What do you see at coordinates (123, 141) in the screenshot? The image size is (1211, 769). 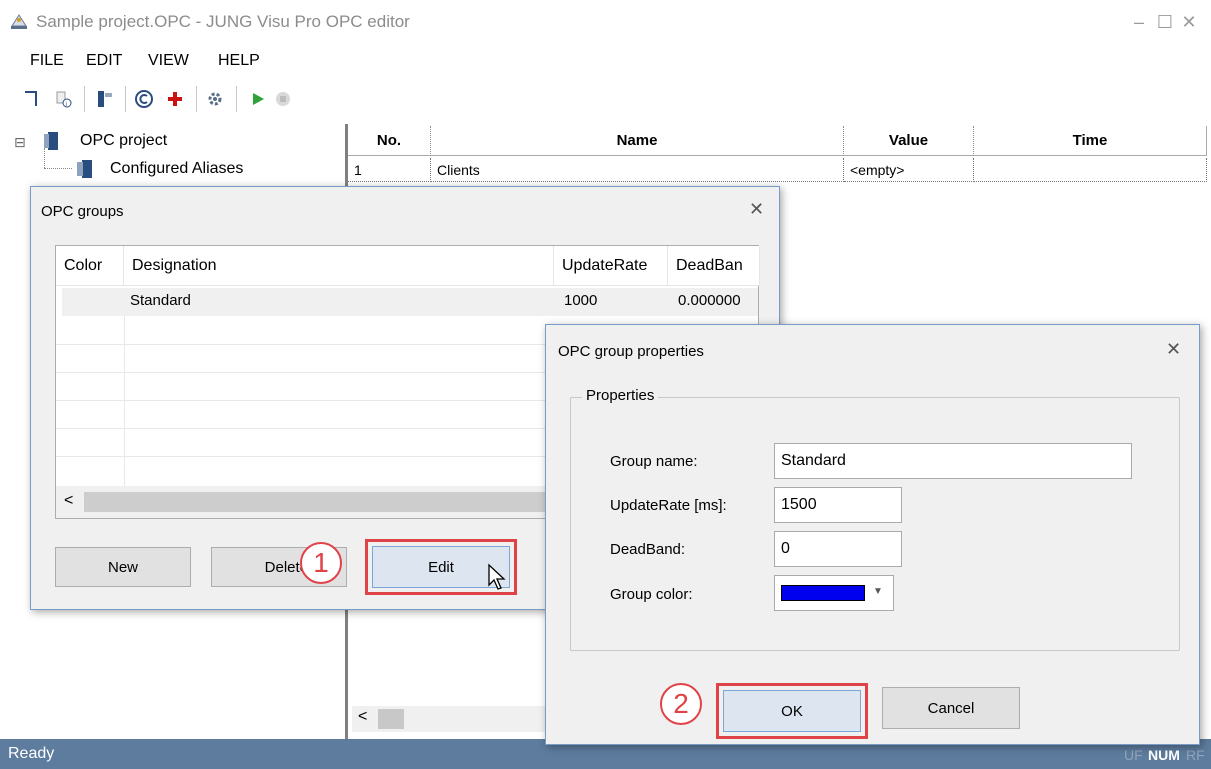 I see `tree-item-opc-project: OPC project` at bounding box center [123, 141].